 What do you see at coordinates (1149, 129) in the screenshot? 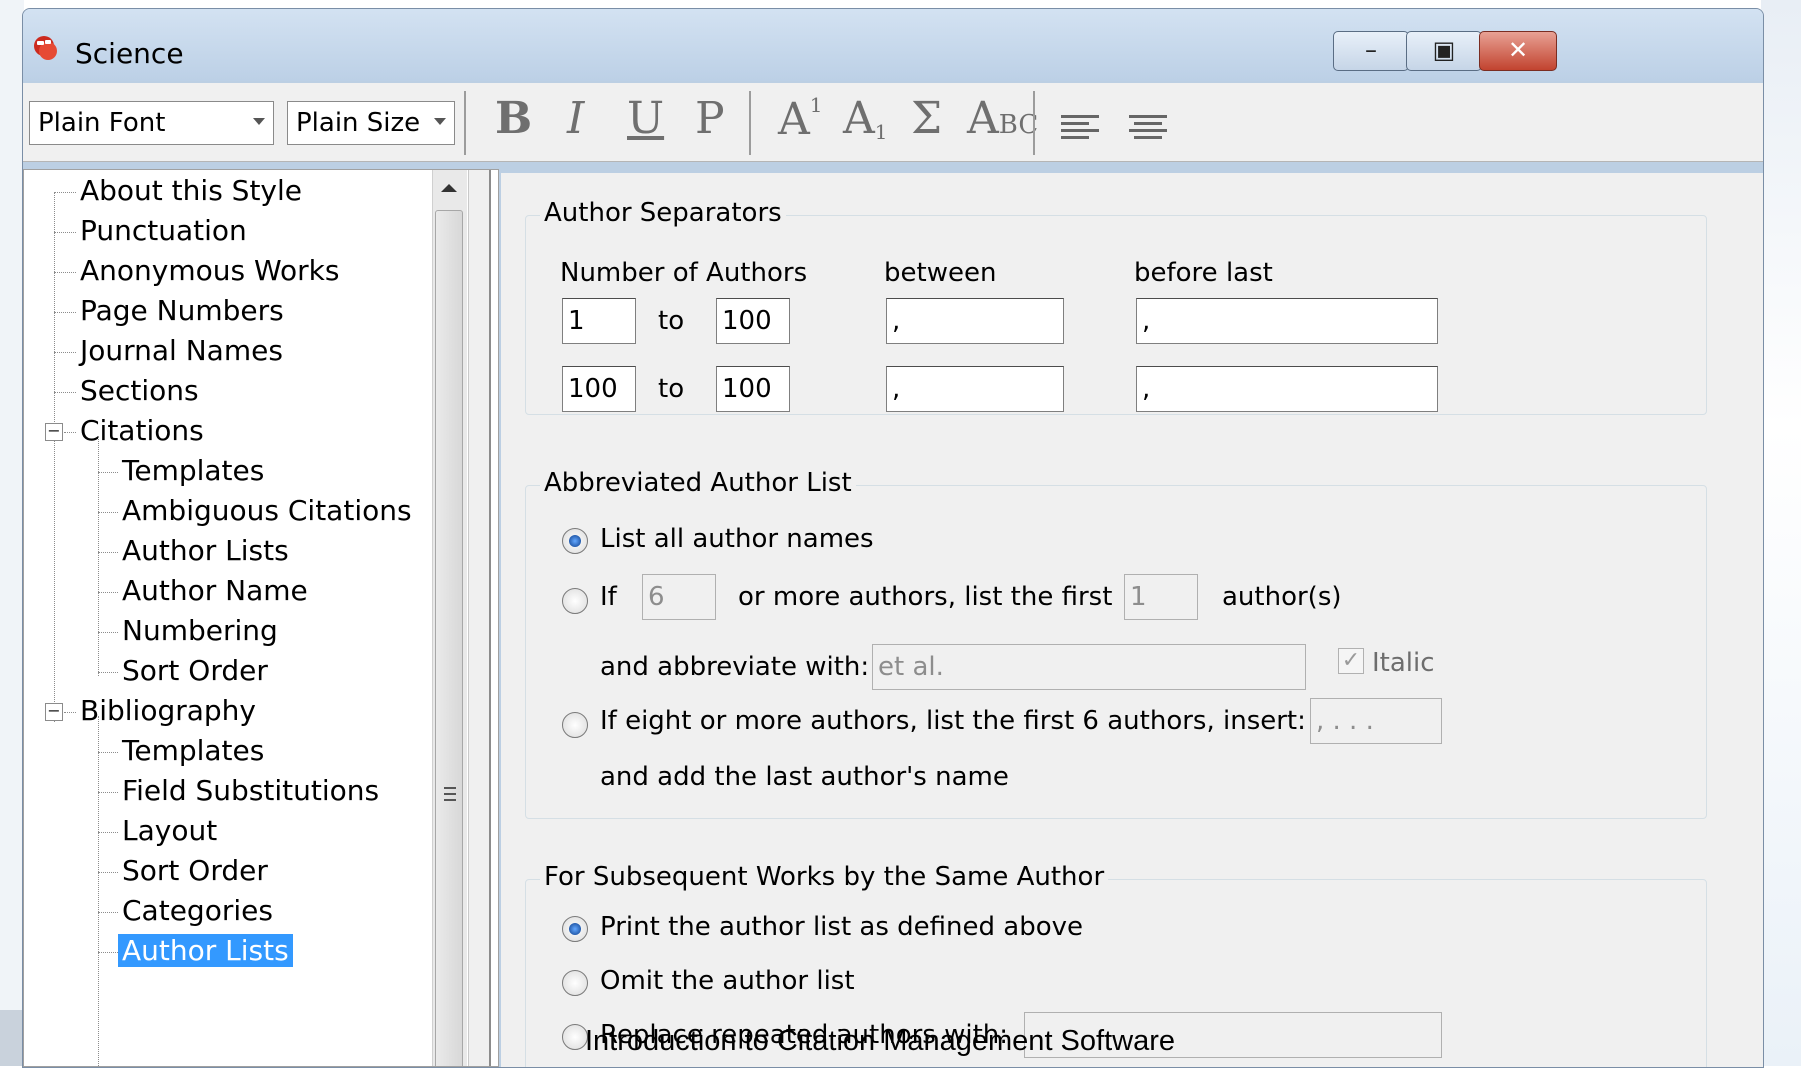
I see `align-center-icon` at bounding box center [1149, 129].